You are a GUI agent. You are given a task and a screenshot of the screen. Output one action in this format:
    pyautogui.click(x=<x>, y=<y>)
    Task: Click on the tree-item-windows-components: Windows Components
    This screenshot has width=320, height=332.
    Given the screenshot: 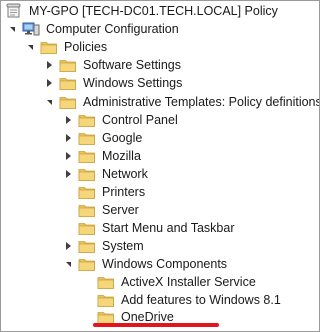 What is the action you would take?
    pyautogui.click(x=145, y=264)
    